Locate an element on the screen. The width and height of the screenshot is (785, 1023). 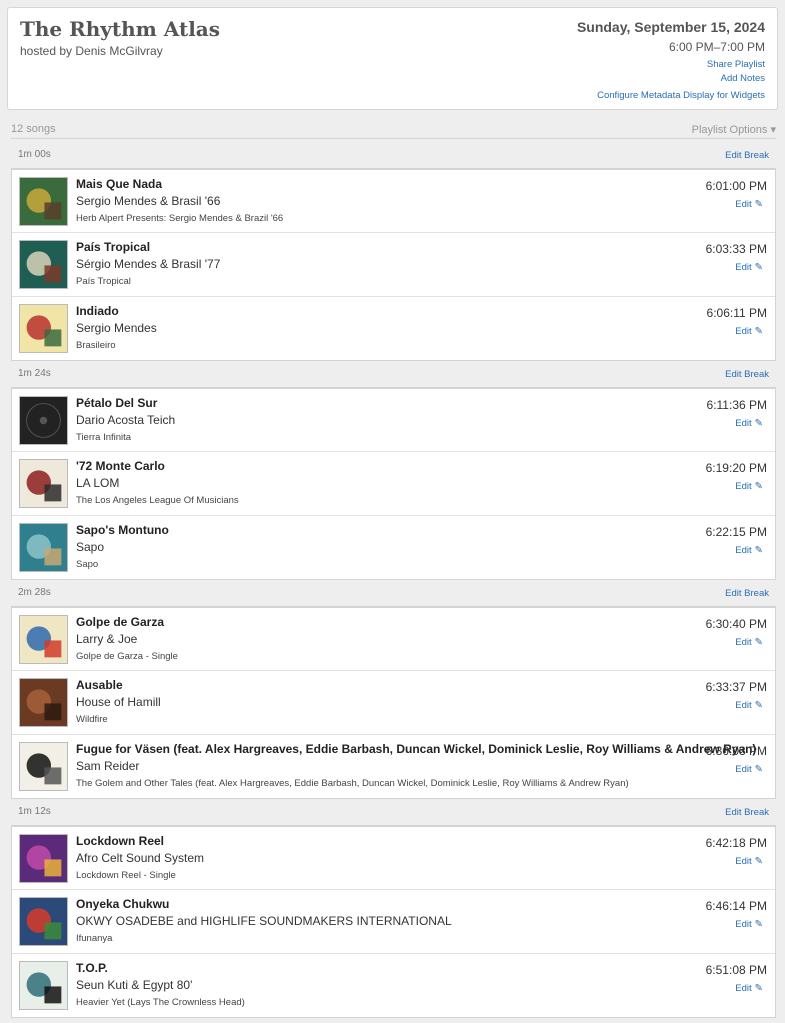
song-artist: Seun Kuti & Egypt 80' is located at coordinates (134, 984).